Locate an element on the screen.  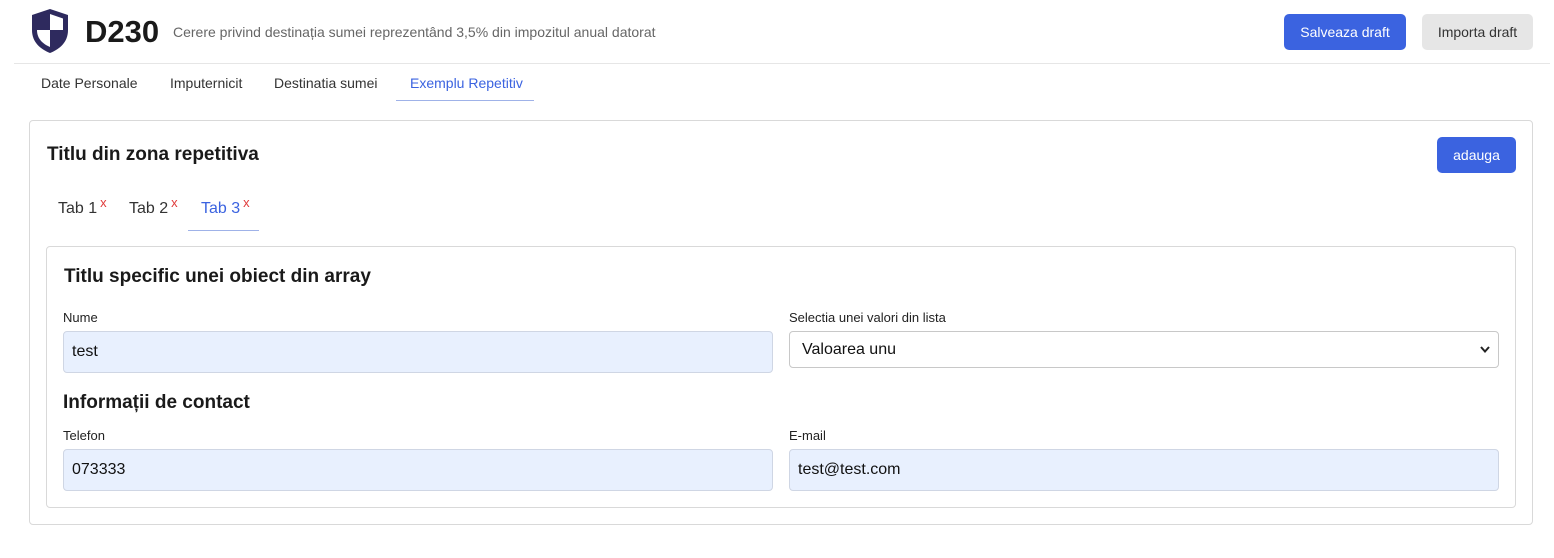
item-title: Titlu specific unei obiect din array is located at coordinates (217, 276).